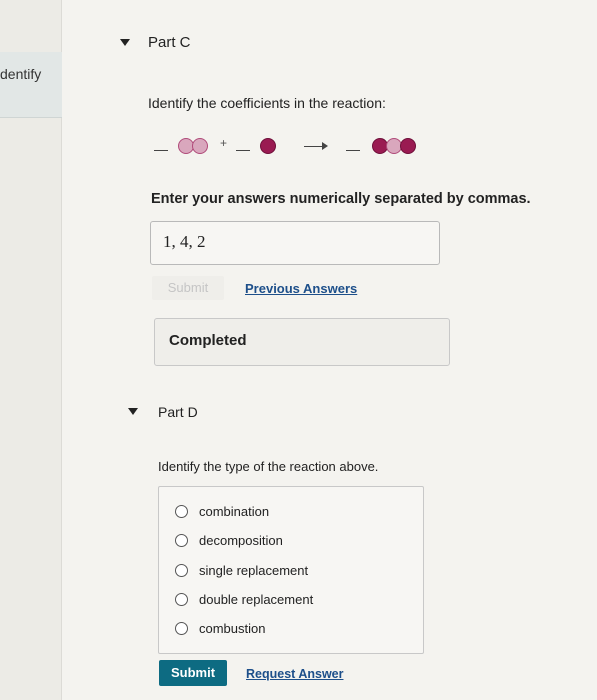 The height and width of the screenshot is (700, 597). I want to click on part-c-title: Part C, so click(169, 42).